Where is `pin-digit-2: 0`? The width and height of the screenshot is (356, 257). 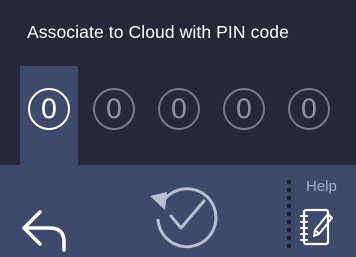 pin-digit-2: 0 is located at coordinates (114, 109).